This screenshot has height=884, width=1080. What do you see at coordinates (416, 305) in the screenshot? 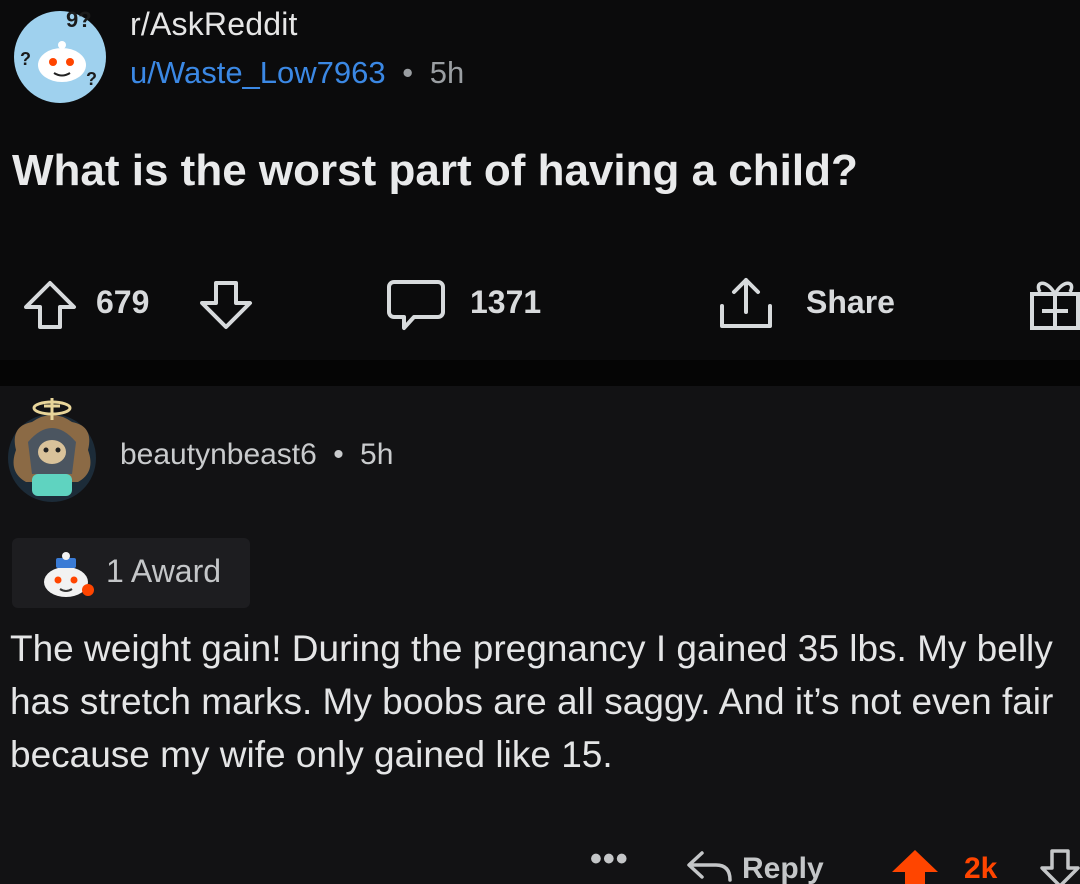
I see `comment-bubble-icon` at bounding box center [416, 305].